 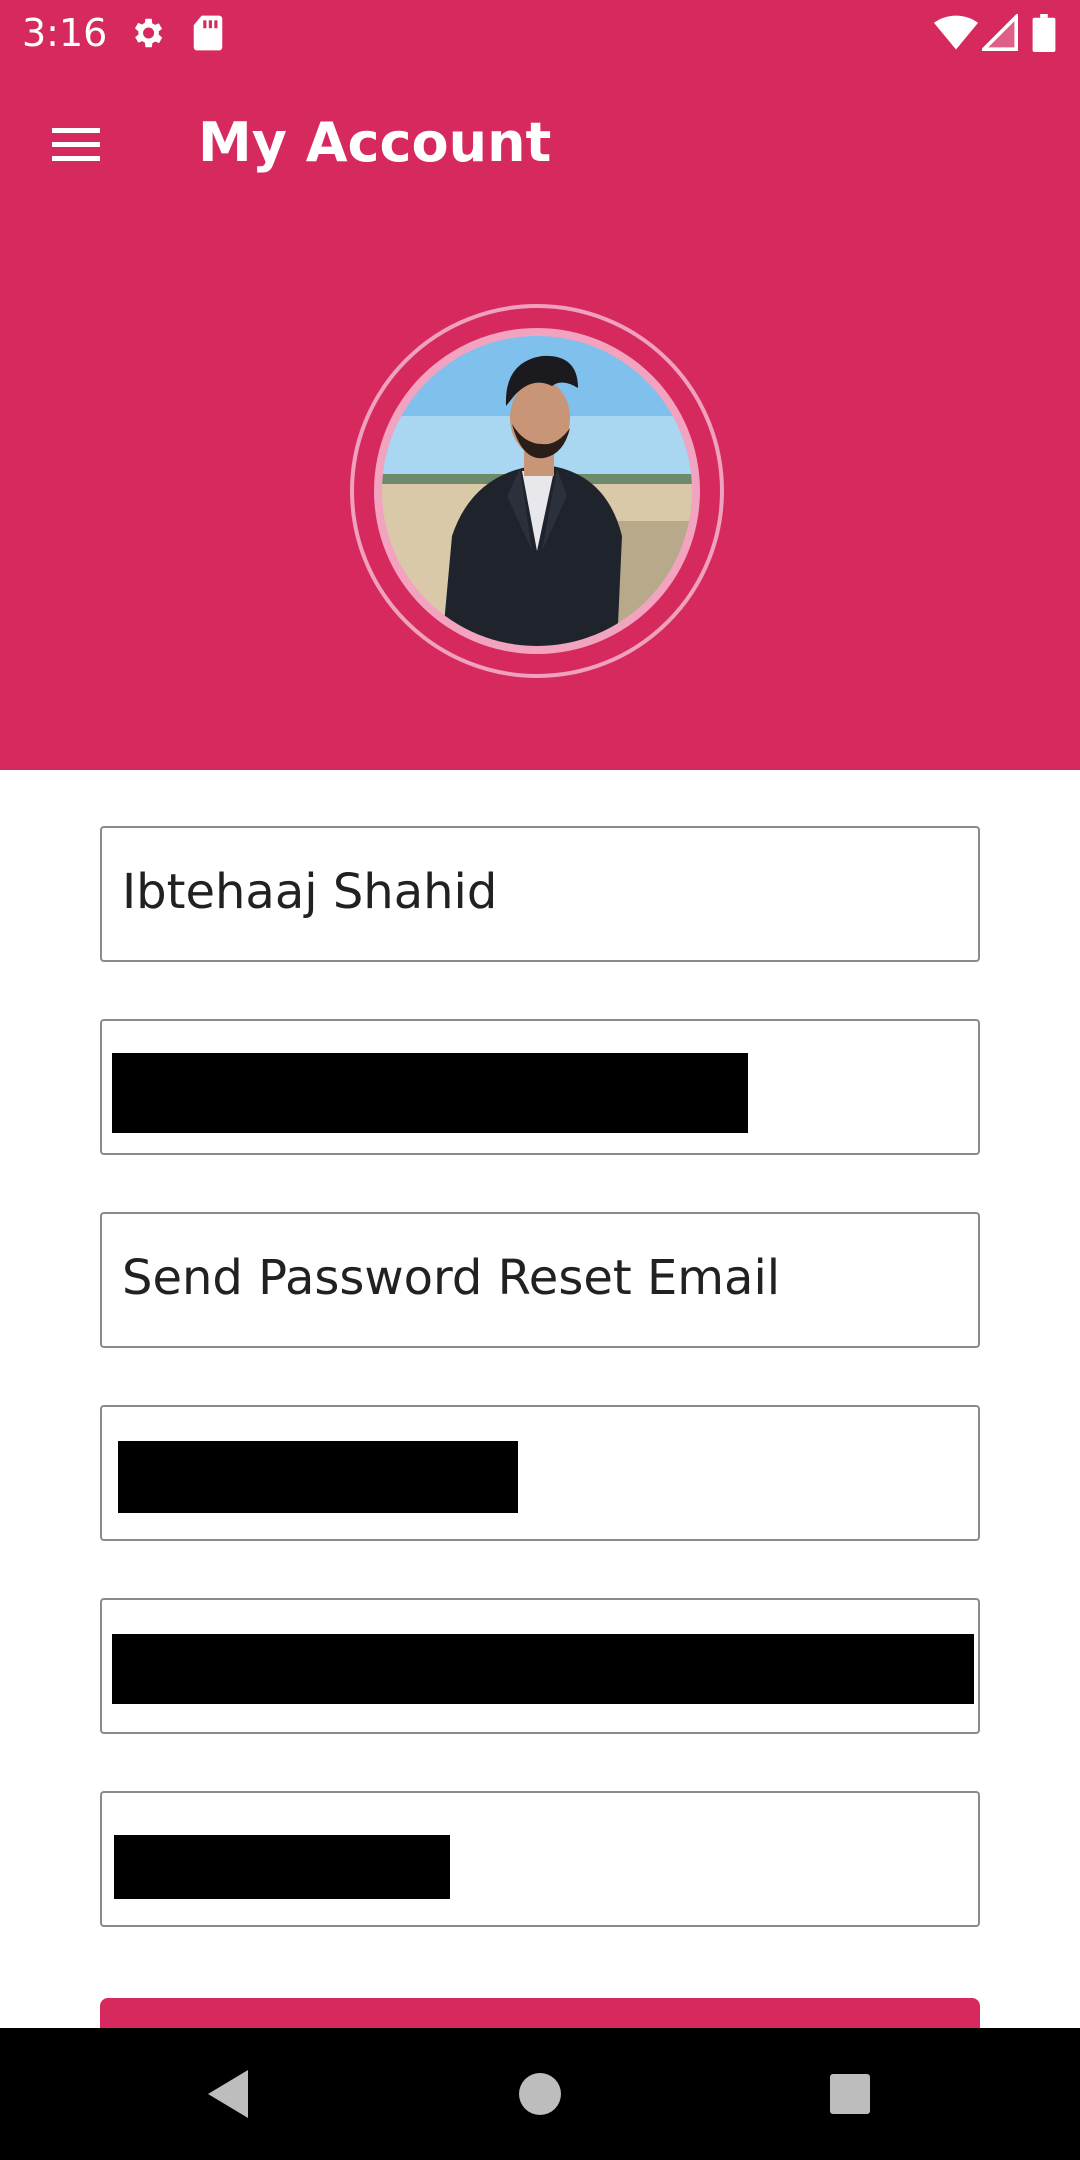 I want to click on wifi-icon, so click(x=956, y=32).